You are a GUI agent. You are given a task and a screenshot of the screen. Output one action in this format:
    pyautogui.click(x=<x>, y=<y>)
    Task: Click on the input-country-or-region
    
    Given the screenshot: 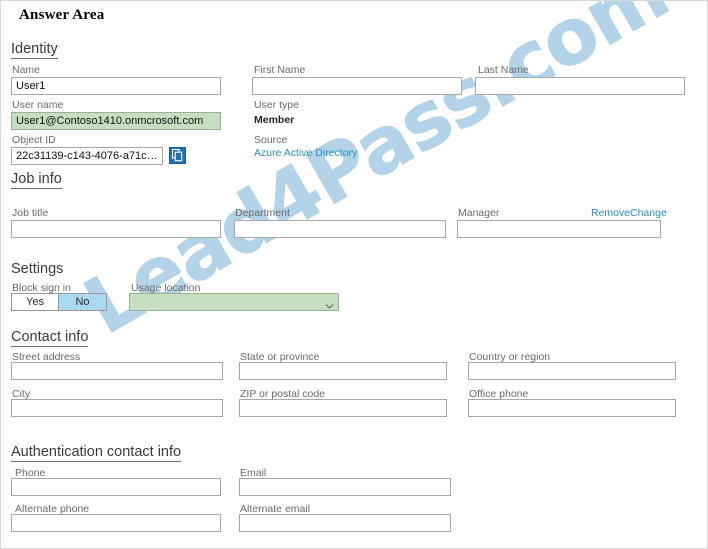 What is the action you would take?
    pyautogui.click(x=572, y=371)
    